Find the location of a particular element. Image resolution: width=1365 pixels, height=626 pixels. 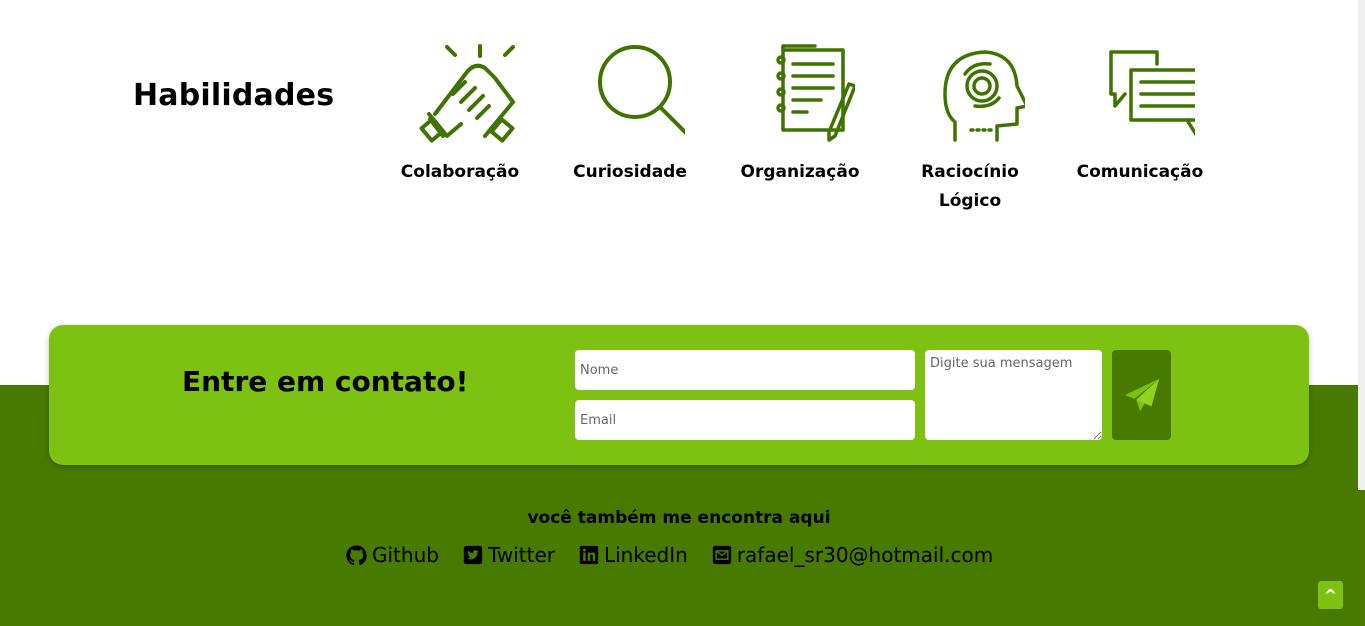

skill-label: Colaboração is located at coordinates (460, 172).